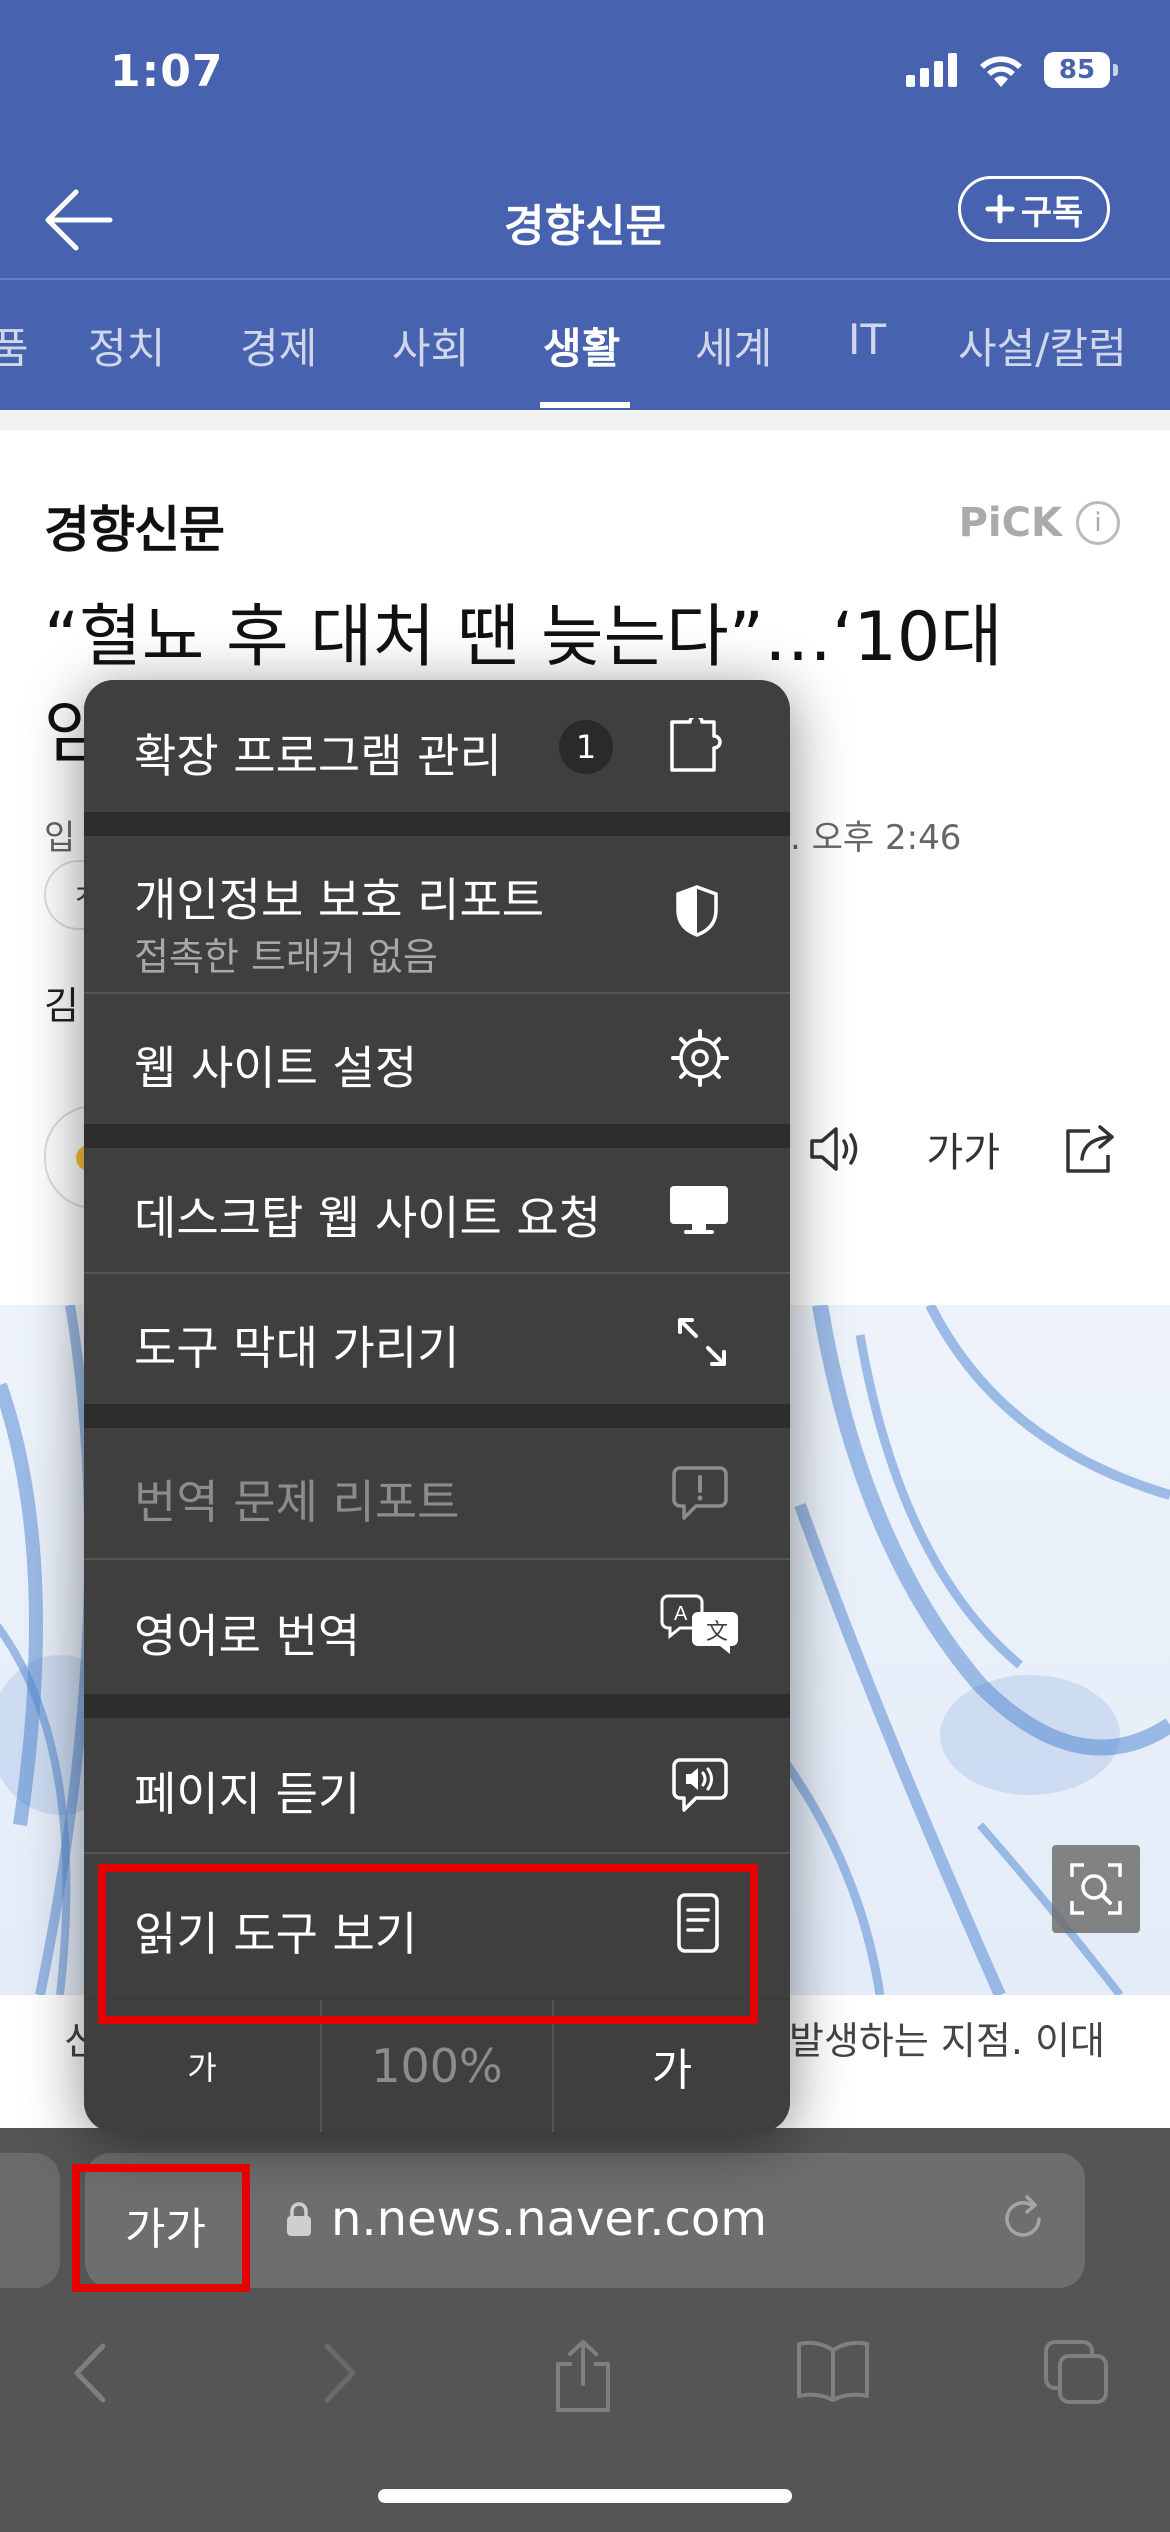 The width and height of the screenshot is (1170, 2532). What do you see at coordinates (299, 2219) in the screenshot?
I see `lock-icon` at bounding box center [299, 2219].